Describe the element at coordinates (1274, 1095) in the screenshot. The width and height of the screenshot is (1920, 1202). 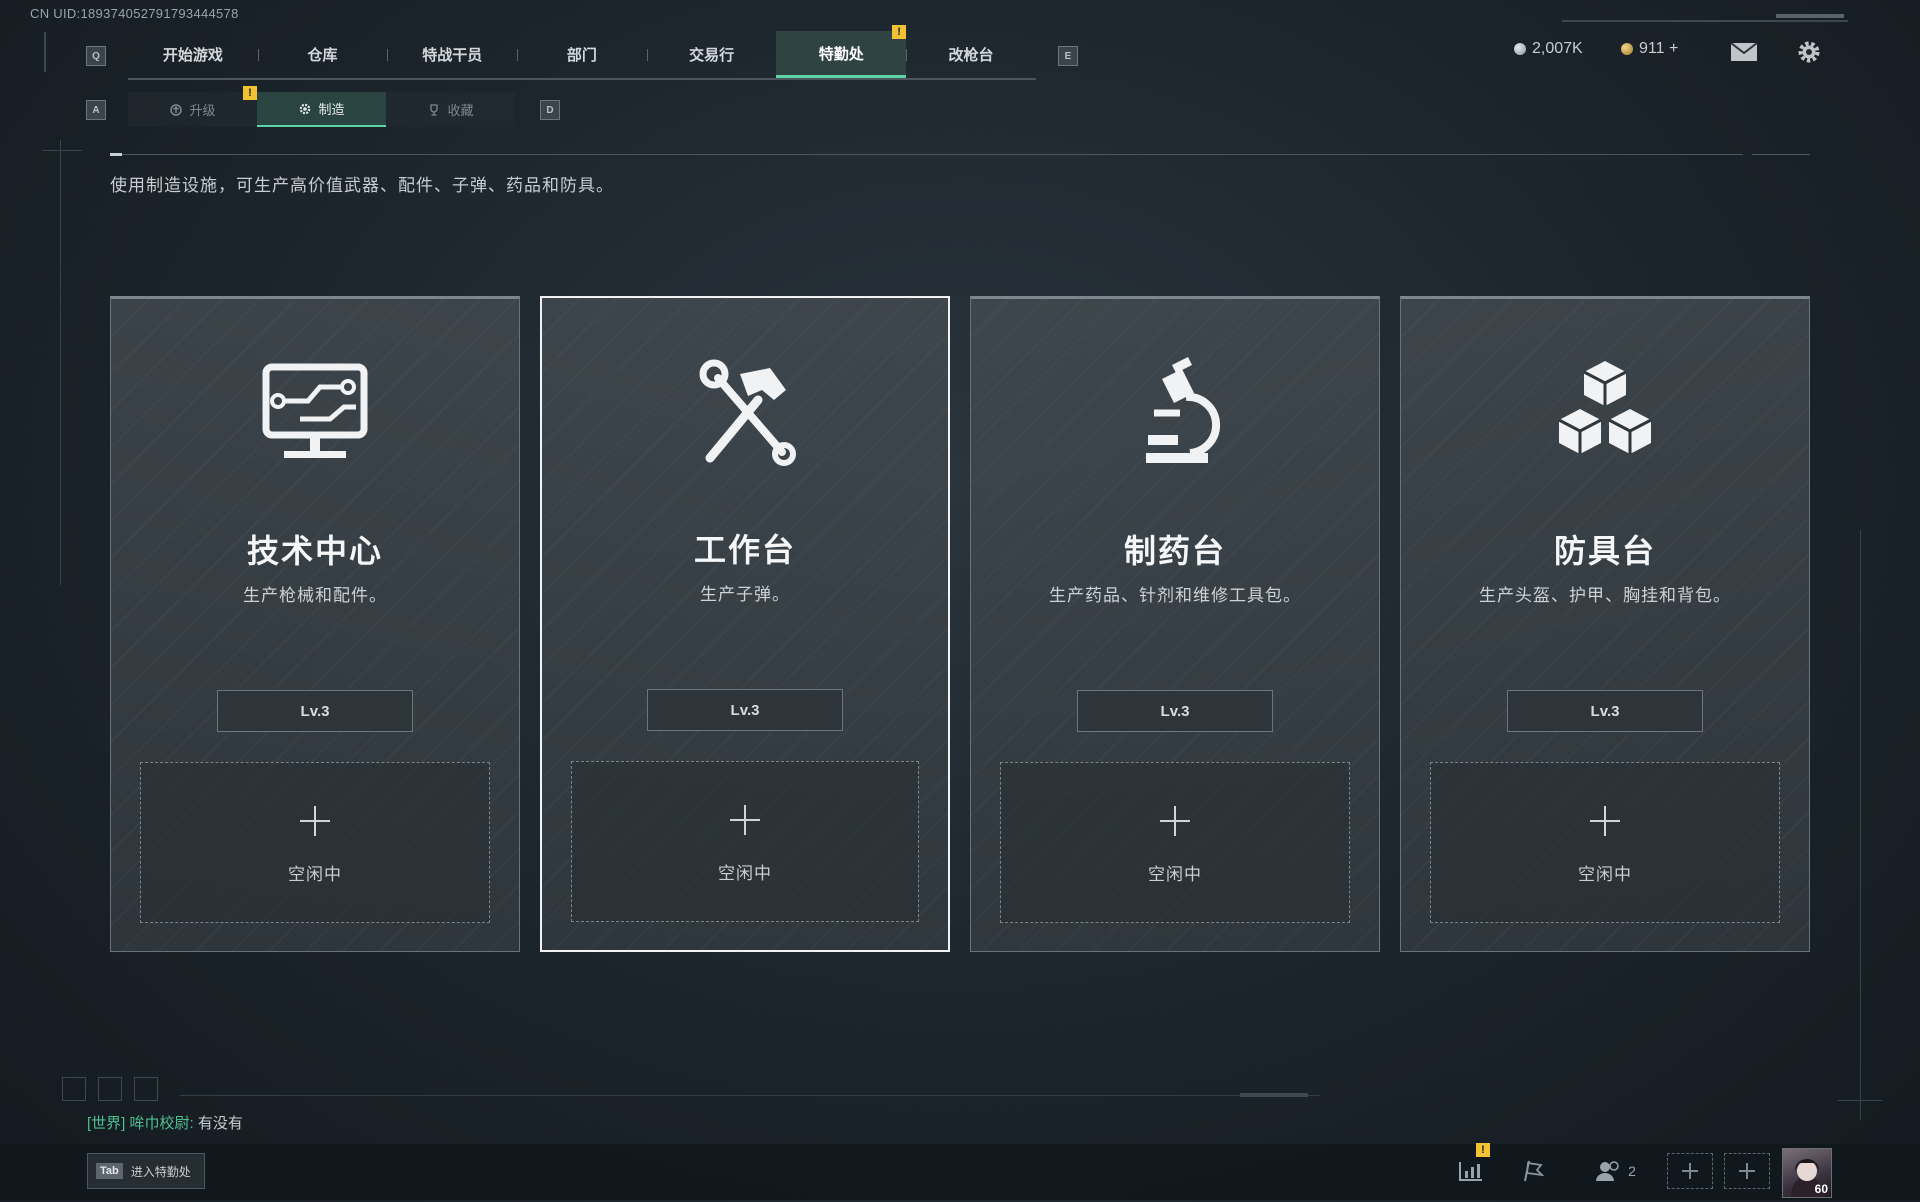
I see `chat-divider-accent` at that location.